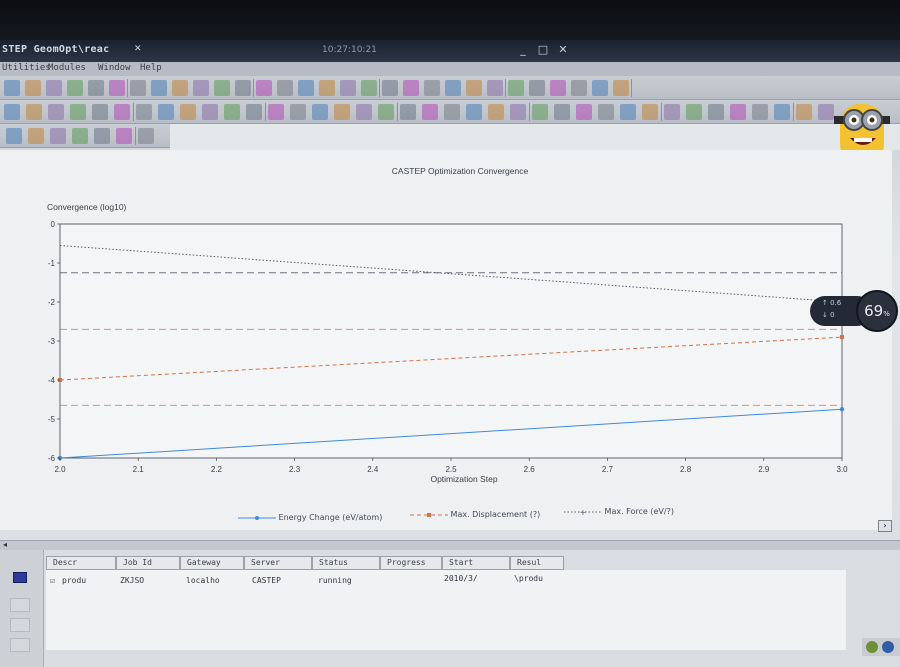 The height and width of the screenshot is (667, 900). What do you see at coordinates (212, 563) in the screenshot?
I see `col-header-gateway: Gateway` at bounding box center [212, 563].